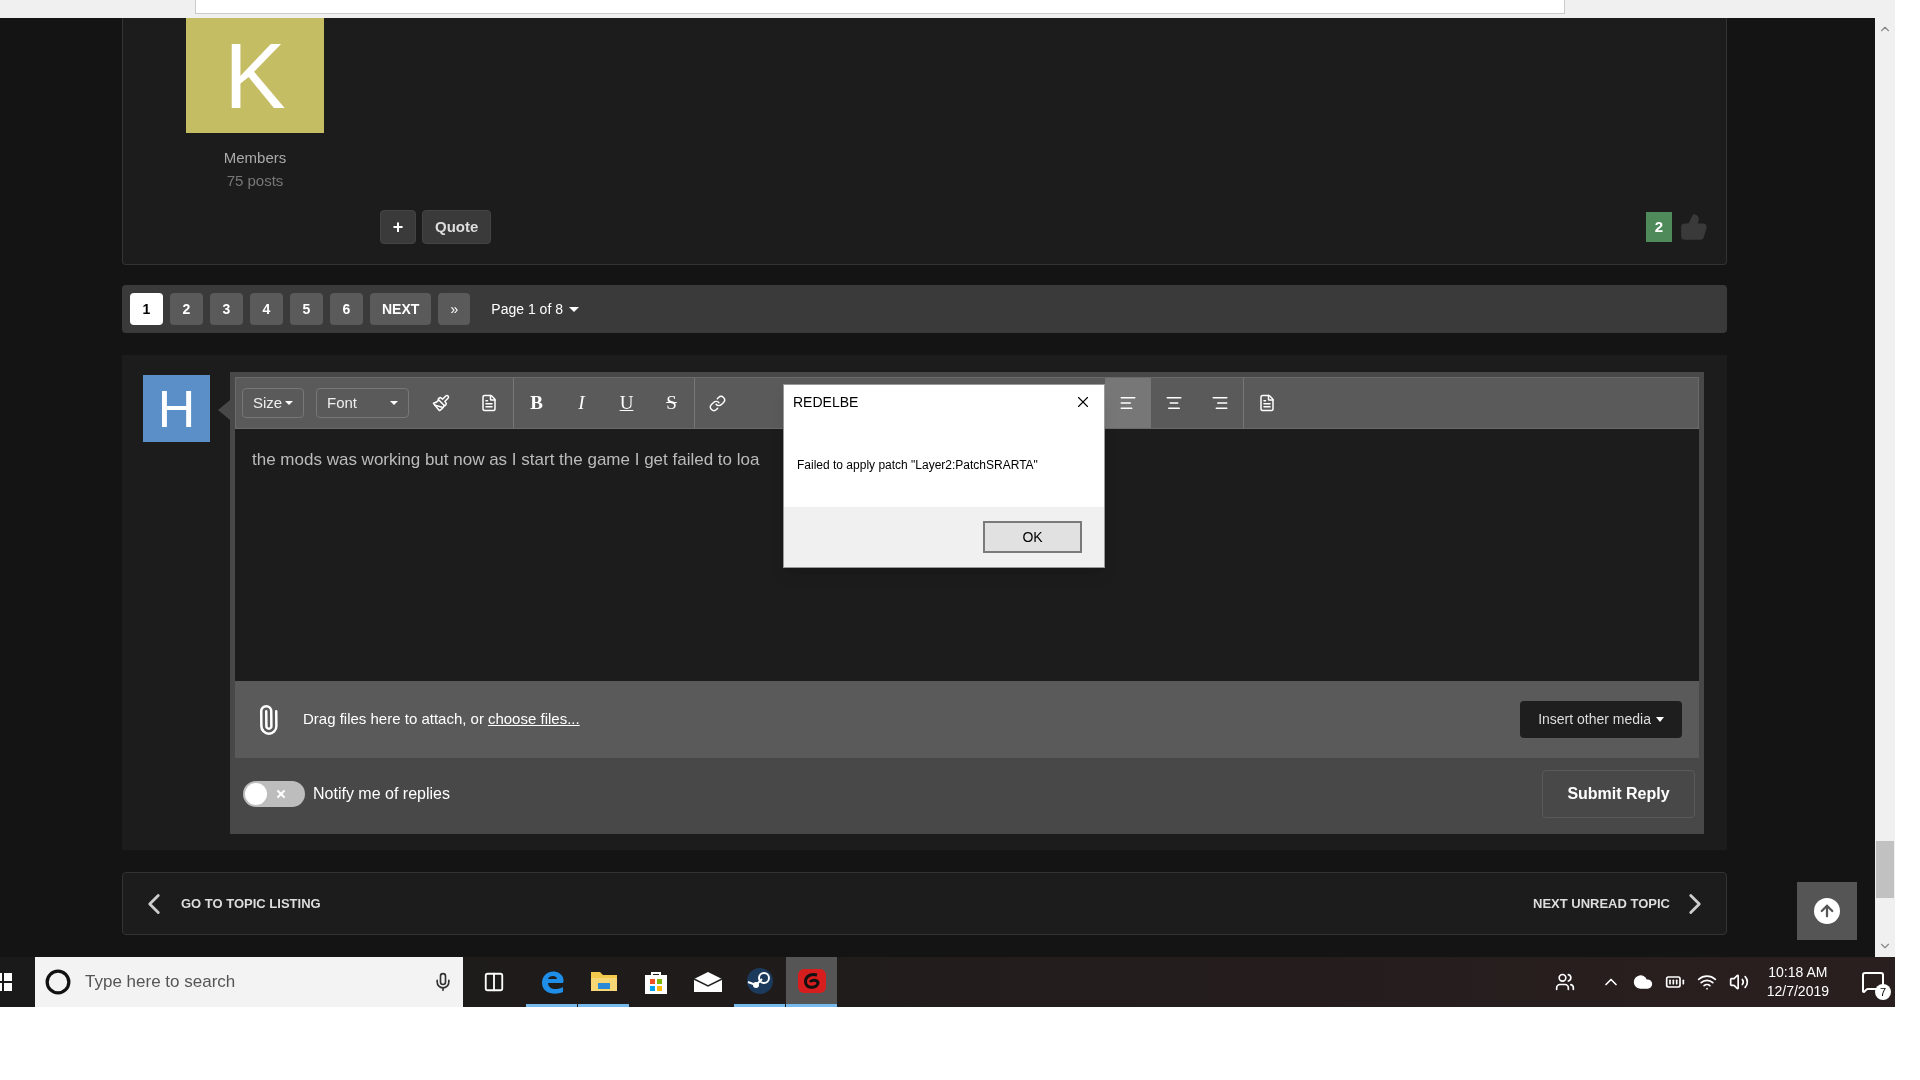 Image resolution: width=1920 pixels, height=1080 pixels. I want to click on page-button: 4, so click(266, 309).